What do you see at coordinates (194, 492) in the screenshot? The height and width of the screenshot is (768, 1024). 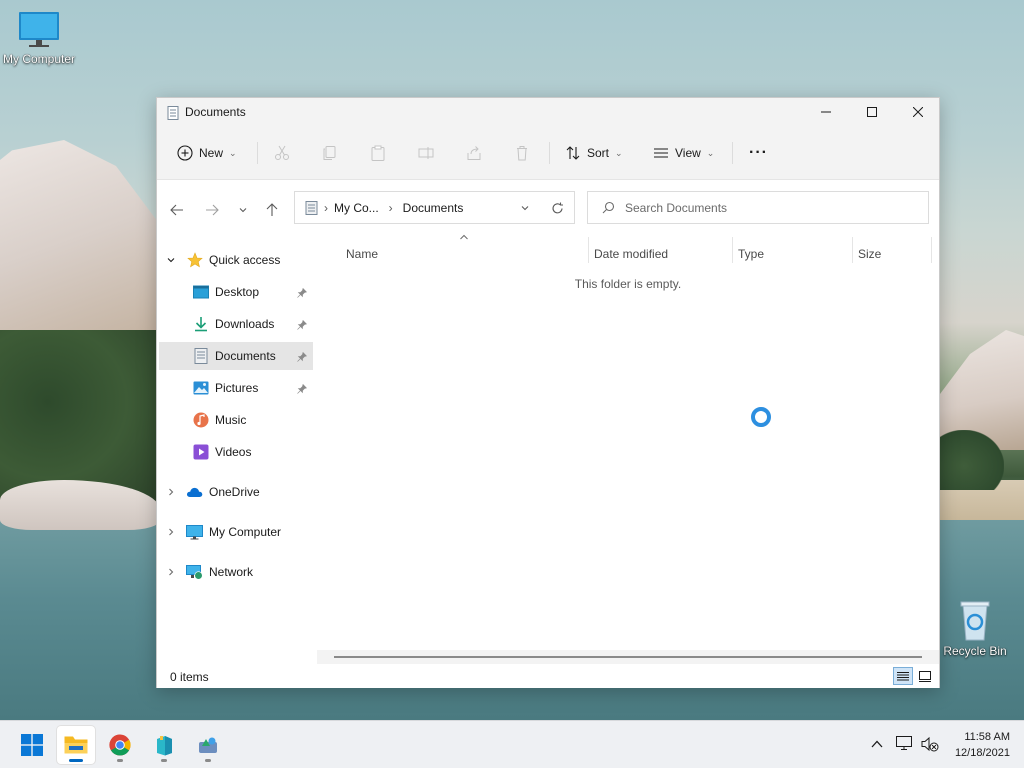 I see `cloud-icon` at bounding box center [194, 492].